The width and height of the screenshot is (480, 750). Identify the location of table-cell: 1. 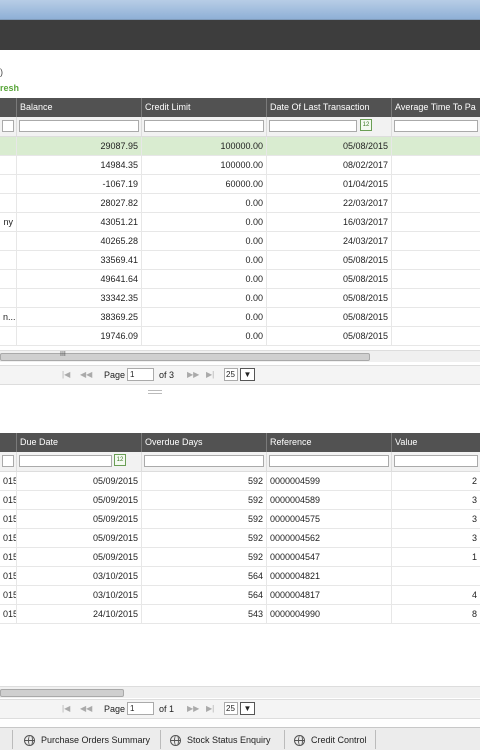
(474, 557).